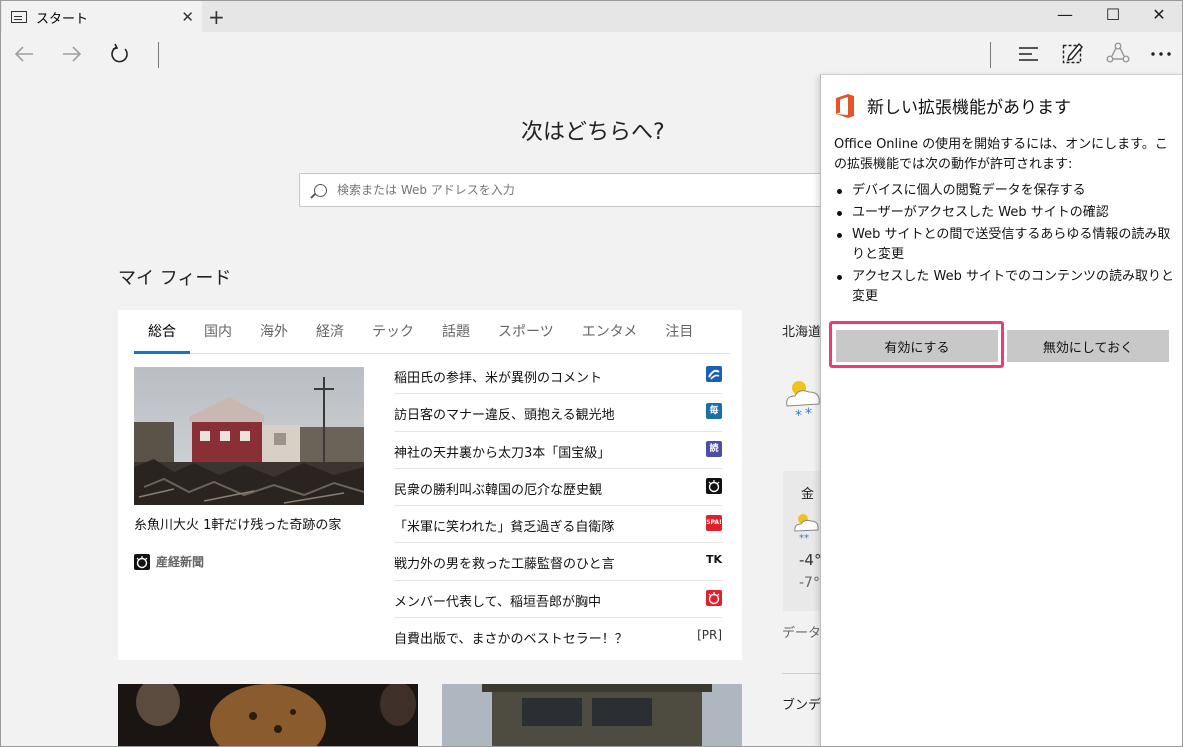 This screenshot has height=747, width=1183. I want to click on page-heading: 次はどちらへ?, so click(593, 132).